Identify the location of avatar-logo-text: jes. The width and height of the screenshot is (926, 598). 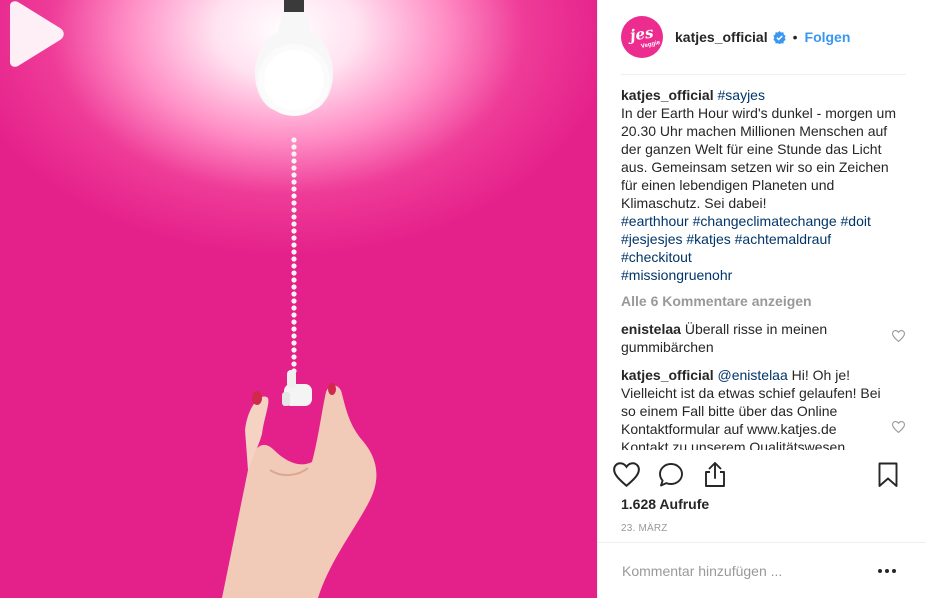
(642, 33).